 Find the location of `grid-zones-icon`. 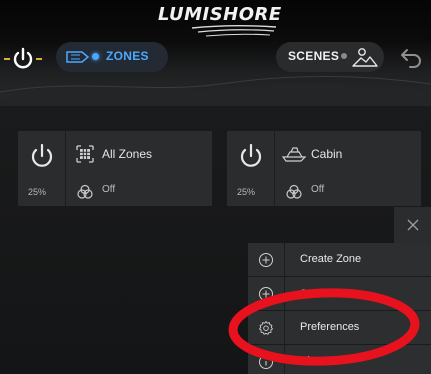

grid-zones-icon is located at coordinates (85, 154).